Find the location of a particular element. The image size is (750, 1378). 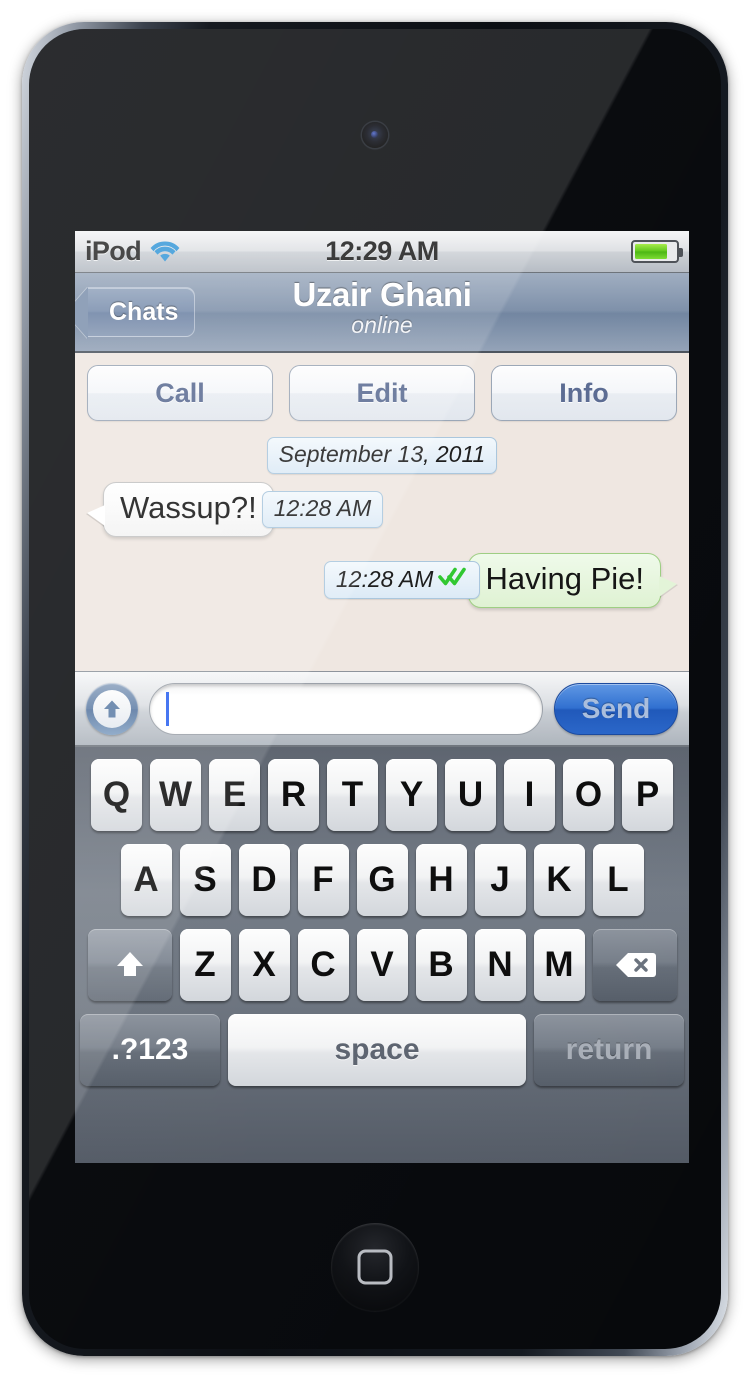

attach-button-inner is located at coordinates (112, 708).